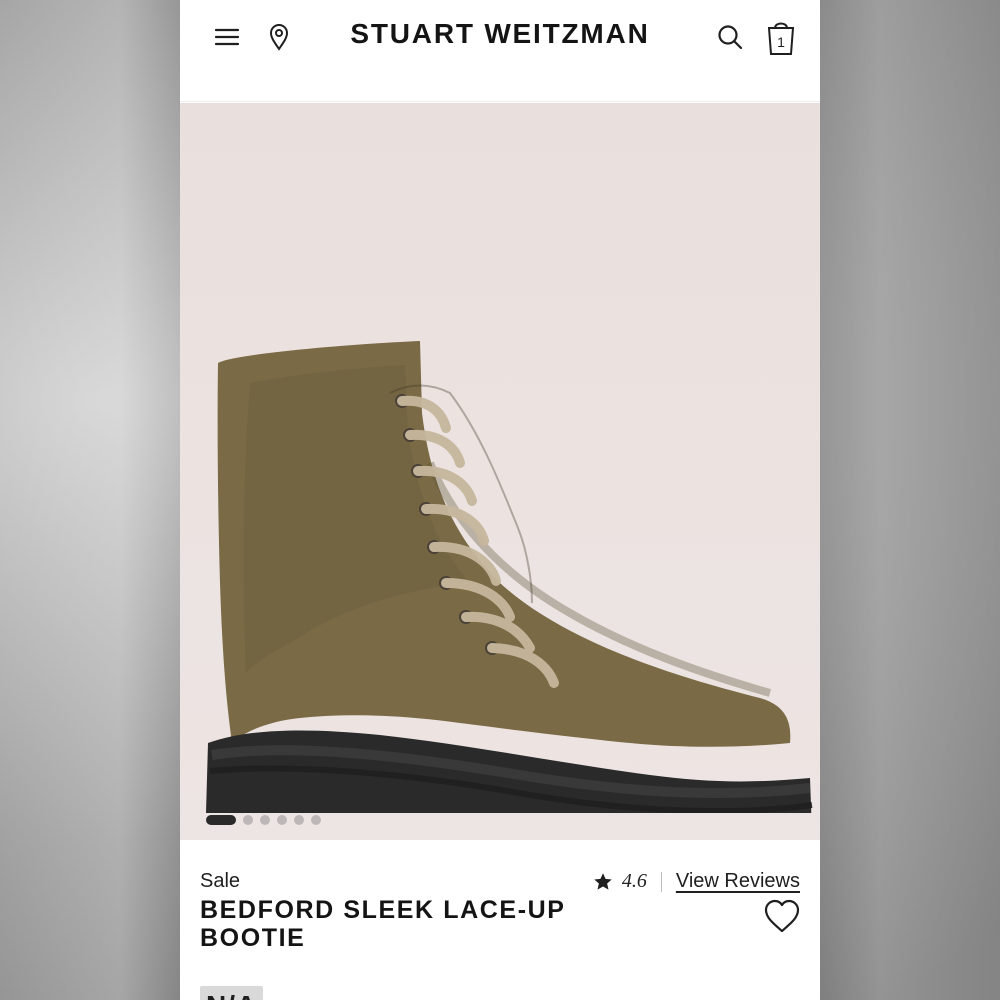 The height and width of the screenshot is (1000, 1000). I want to click on product-title-line-1: BEDFORD SLEEK LACE-UP, so click(383, 910).